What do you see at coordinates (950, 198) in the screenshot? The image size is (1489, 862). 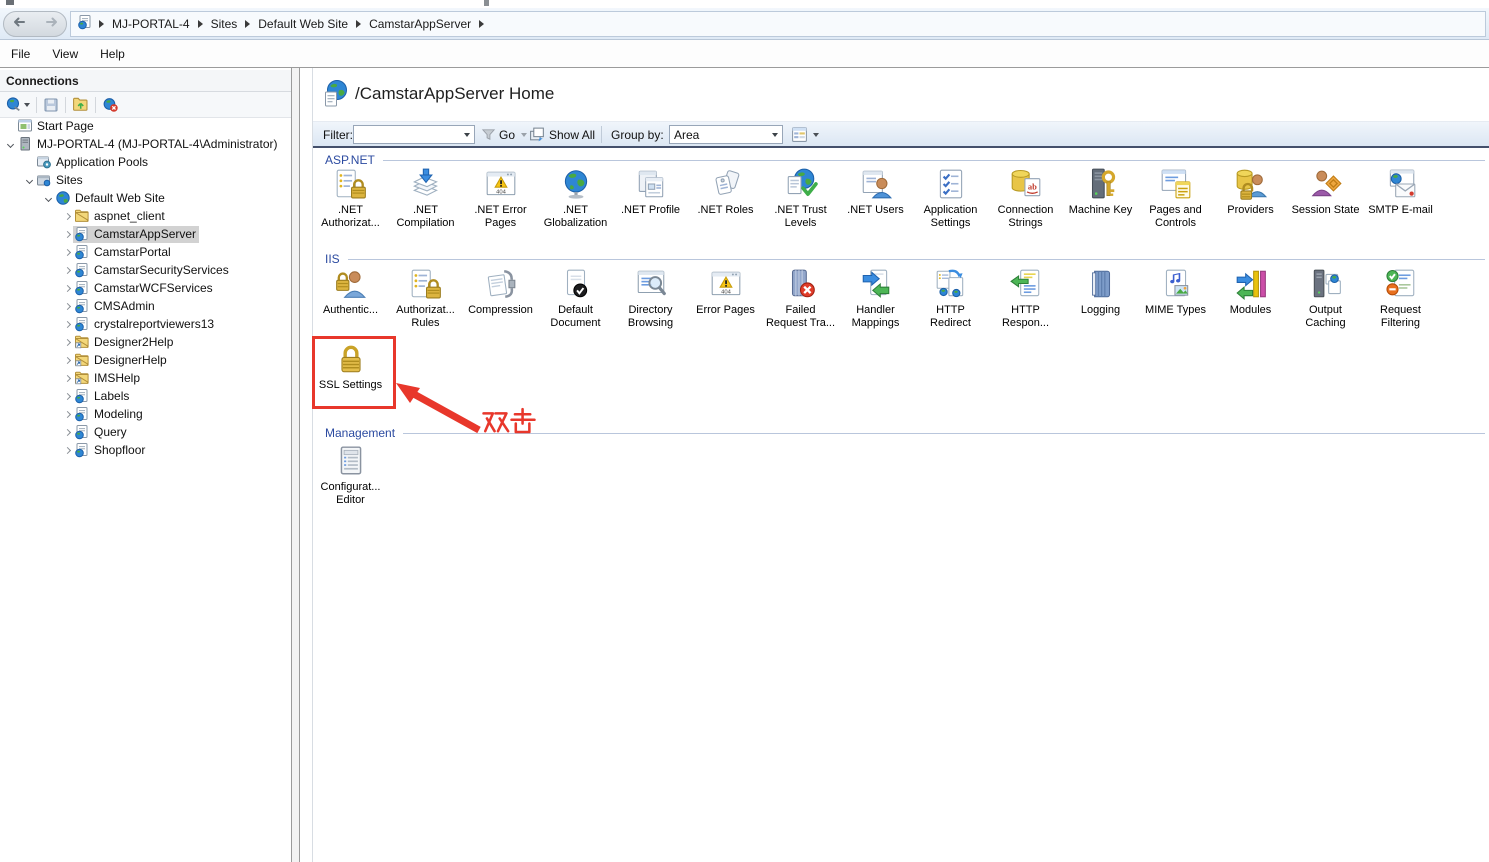 I see `feature-application-settings: Application Settings` at bounding box center [950, 198].